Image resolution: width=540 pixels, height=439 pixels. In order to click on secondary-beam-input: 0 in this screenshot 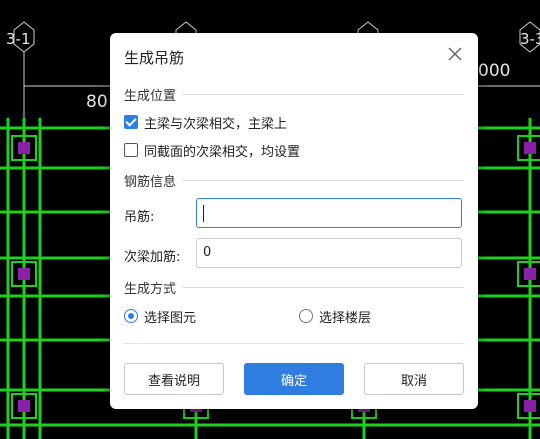, I will do `click(329, 253)`.